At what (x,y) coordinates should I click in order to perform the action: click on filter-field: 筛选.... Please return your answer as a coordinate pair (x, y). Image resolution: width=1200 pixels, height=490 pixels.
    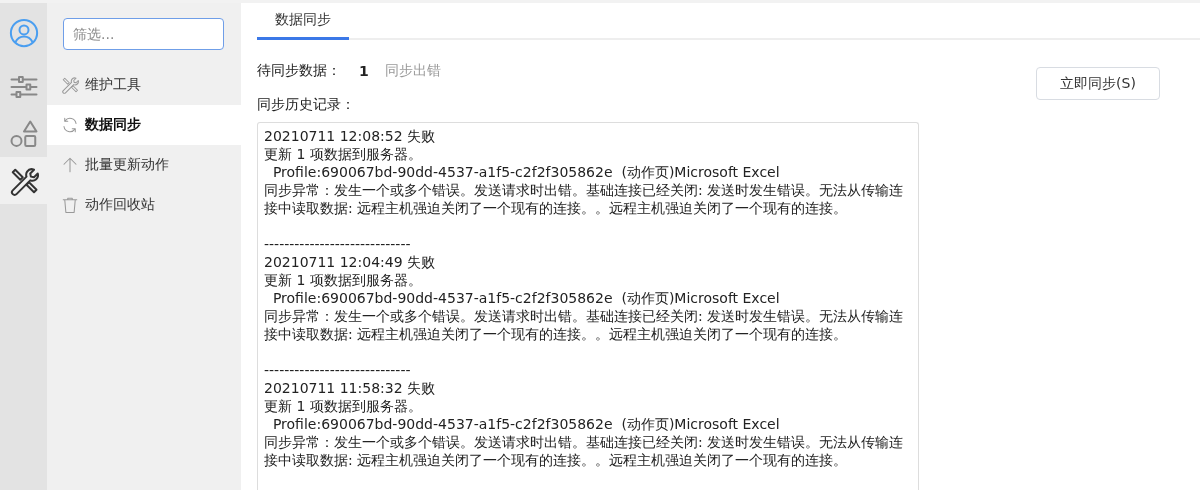
    Looking at the image, I should click on (143, 34).